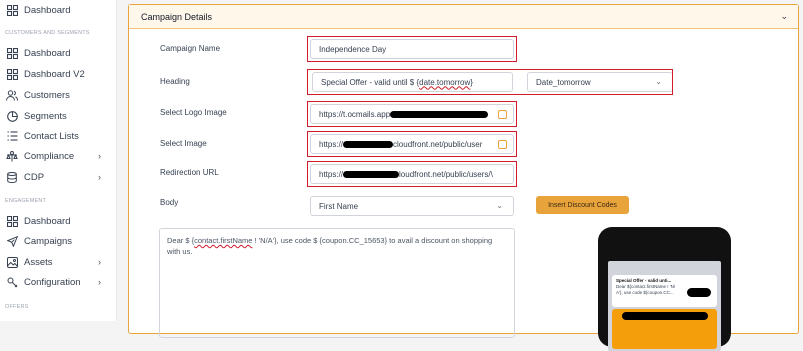 The image size is (803, 351). Describe the element at coordinates (54, 74) in the screenshot. I see `sidebar-item-label: Dashboard V2` at that location.